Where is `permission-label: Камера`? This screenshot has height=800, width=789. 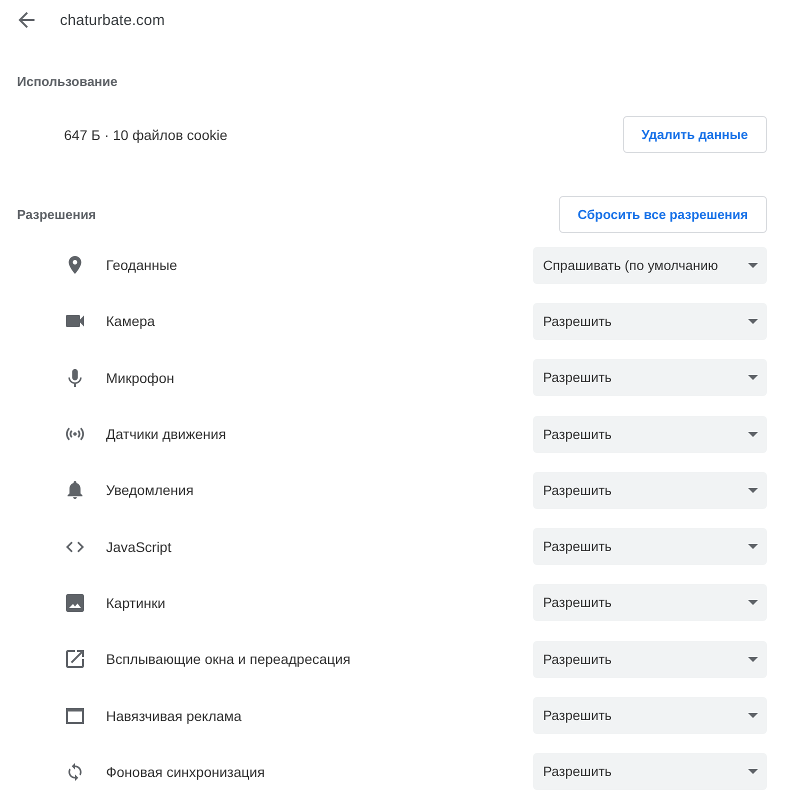
permission-label: Камера is located at coordinates (131, 321).